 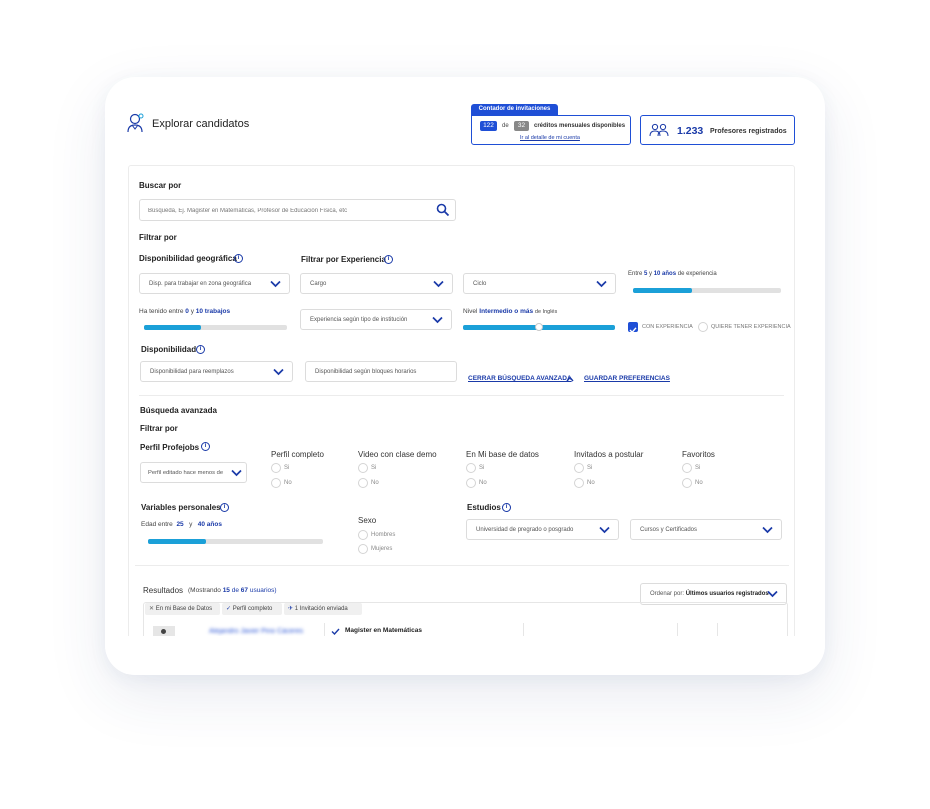 What do you see at coordinates (542, 529) in the screenshot?
I see `university-select: Universidad de pregrado o posgrado` at bounding box center [542, 529].